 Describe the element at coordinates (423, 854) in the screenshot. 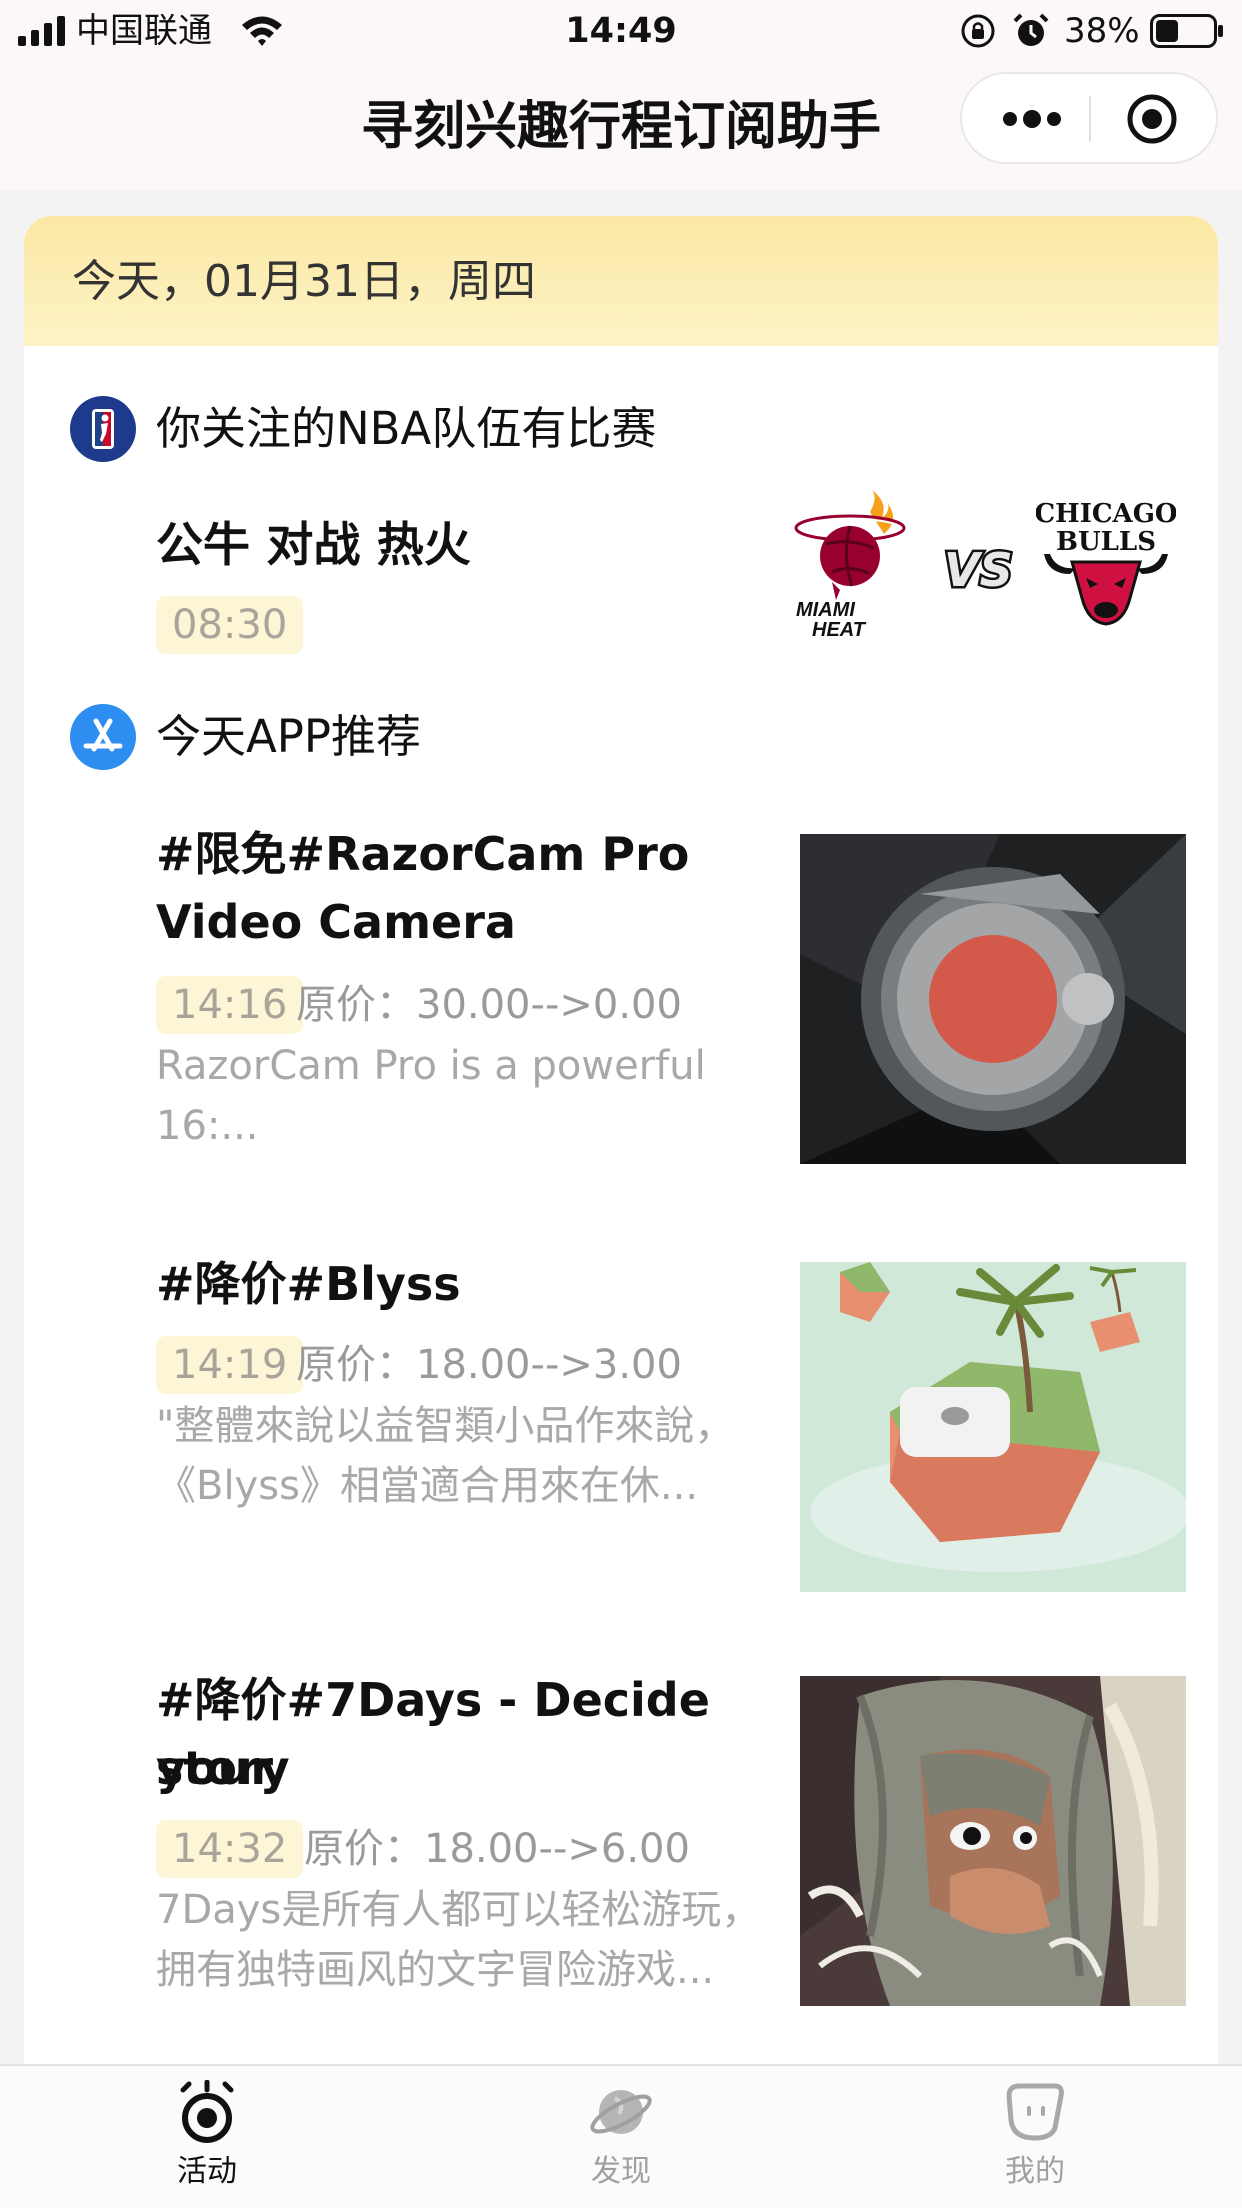

I see `app-title: #限免#RazorCam Pro` at that location.